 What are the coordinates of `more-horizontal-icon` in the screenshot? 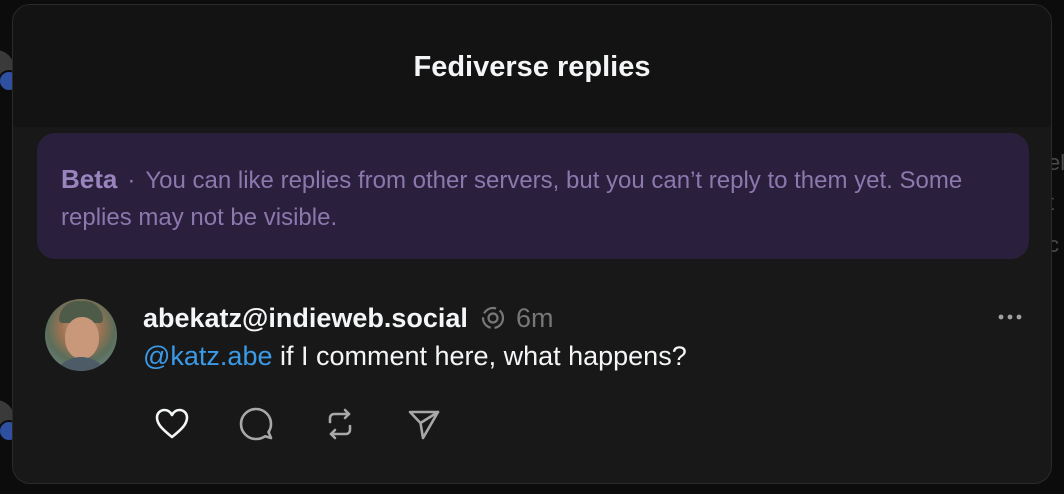 It's located at (1010, 317).